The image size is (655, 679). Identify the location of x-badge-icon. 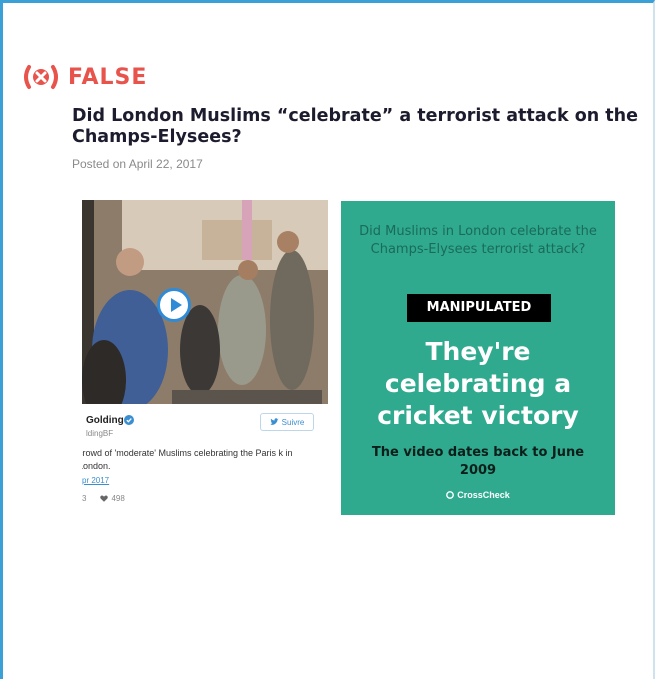
(41, 77).